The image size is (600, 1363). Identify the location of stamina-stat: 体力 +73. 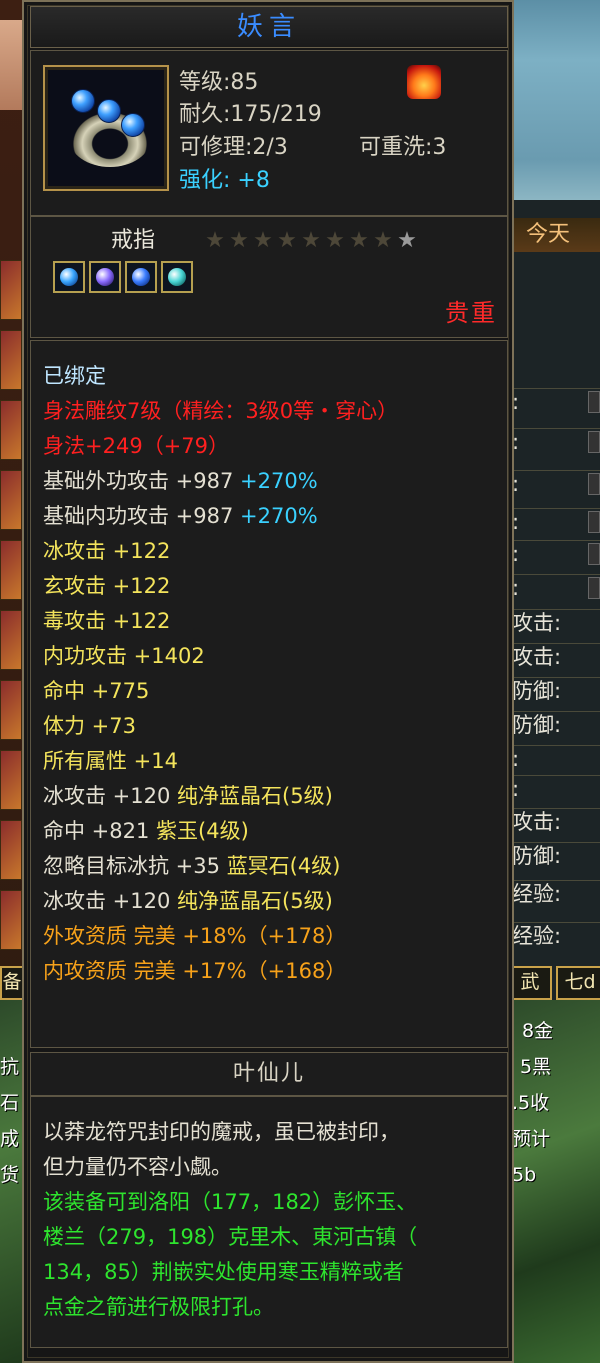
(89, 726).